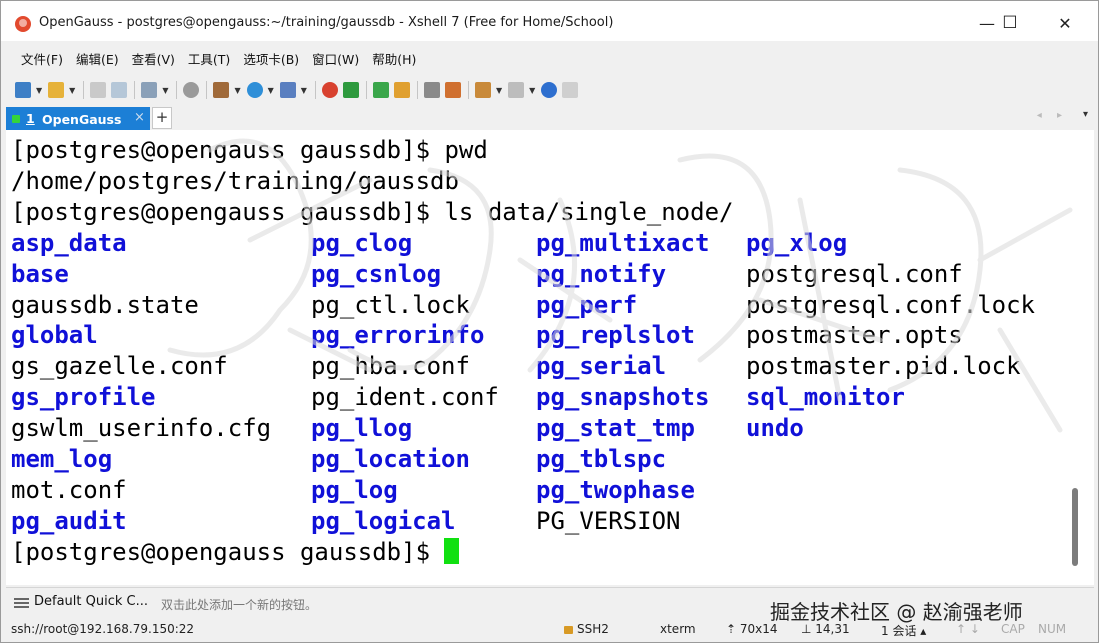  Describe the element at coordinates (1085, 114) in the screenshot. I see `tab-list-icon: ▾` at that location.